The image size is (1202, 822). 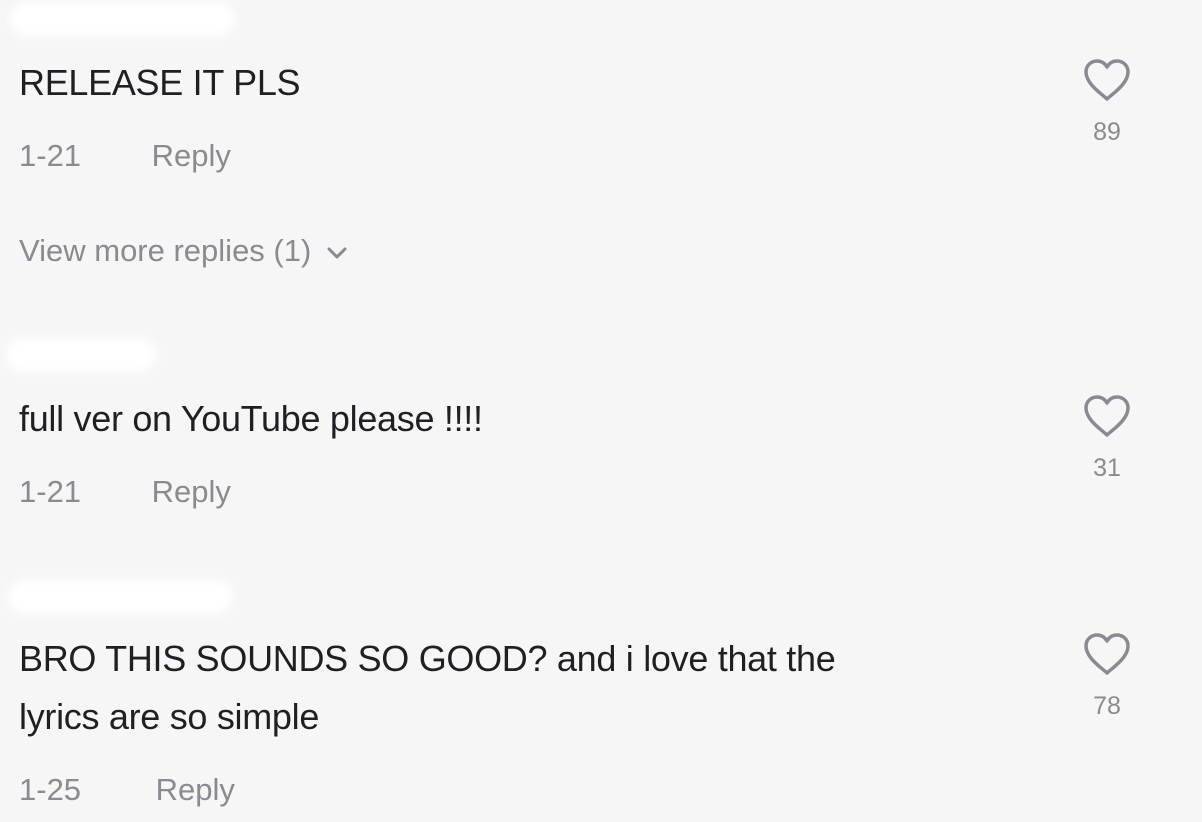 I want to click on like-count: 31, so click(x=1107, y=468).